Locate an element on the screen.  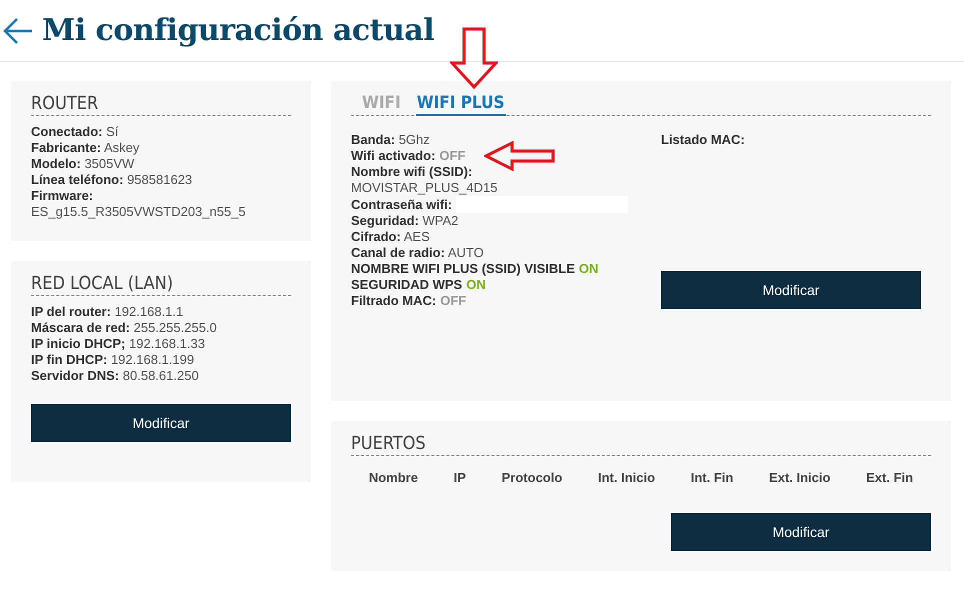
info-line: Banda: 5Ghz is located at coordinates (391, 140).